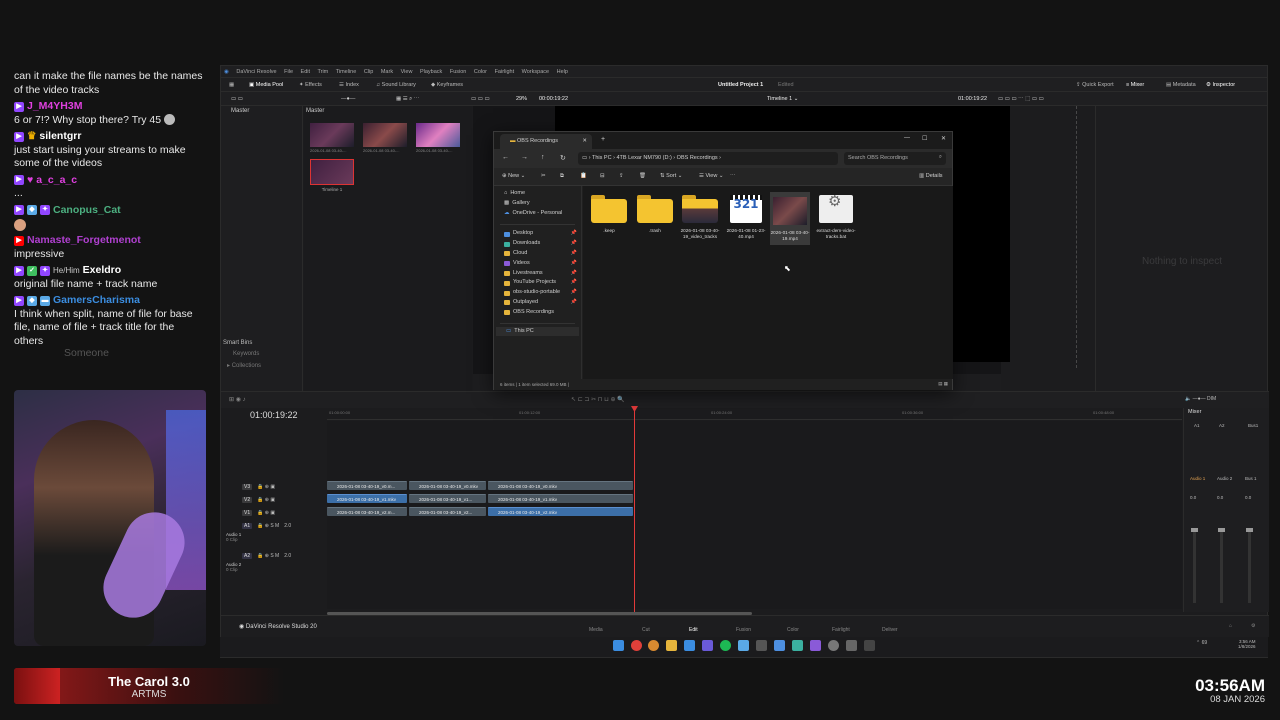 This screenshot has height=720, width=1280. I want to click on track-controls-icons: 🔒 ⊕ ▣, so click(266, 500).